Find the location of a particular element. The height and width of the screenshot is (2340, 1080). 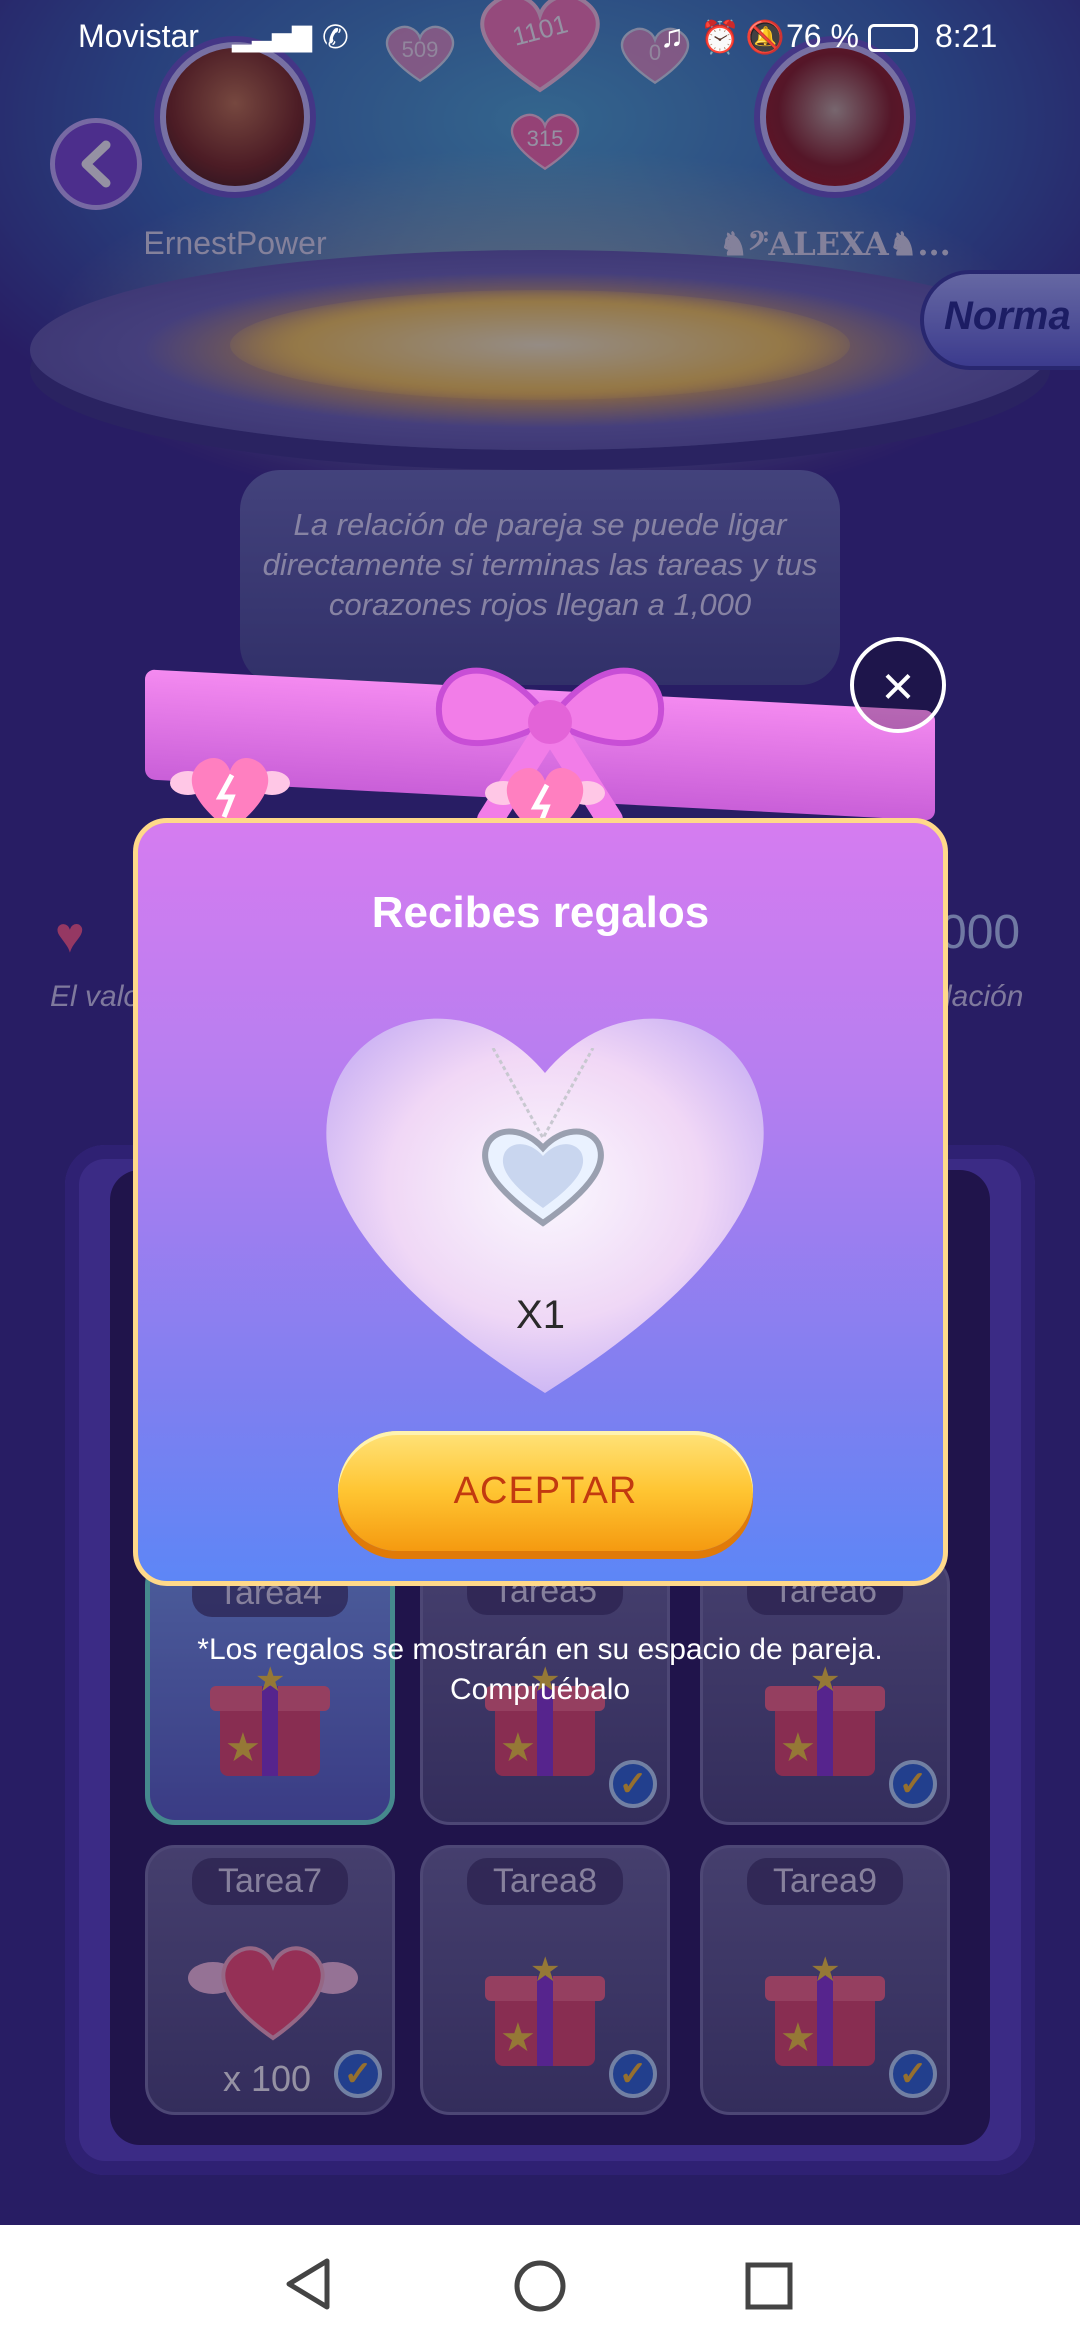

accept-button: ACEPTAR is located at coordinates (545, 1491).